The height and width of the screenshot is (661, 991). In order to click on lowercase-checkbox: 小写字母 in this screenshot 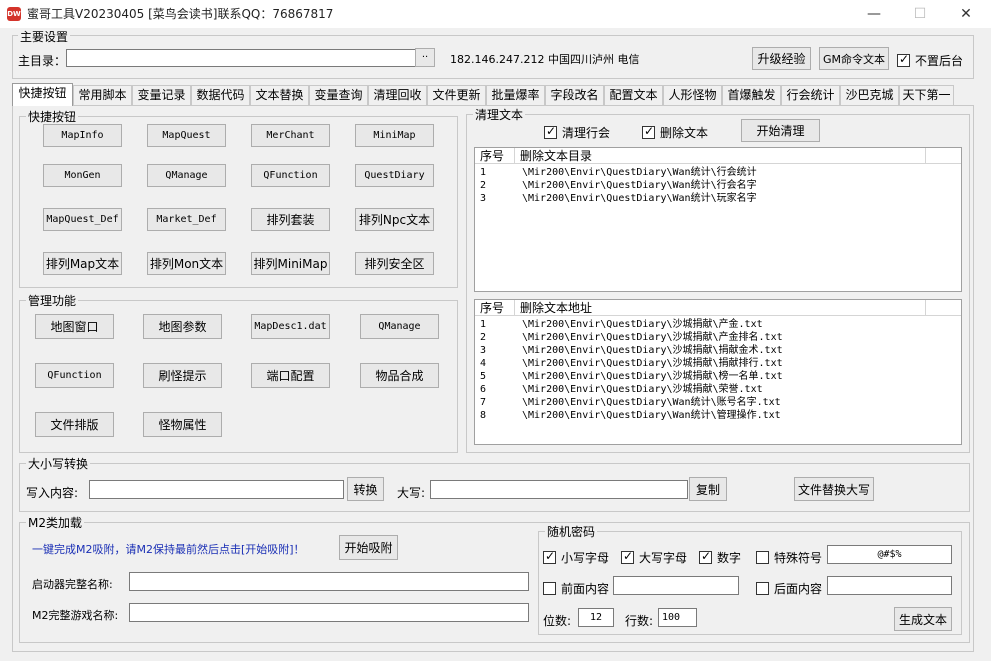, I will do `click(576, 557)`.